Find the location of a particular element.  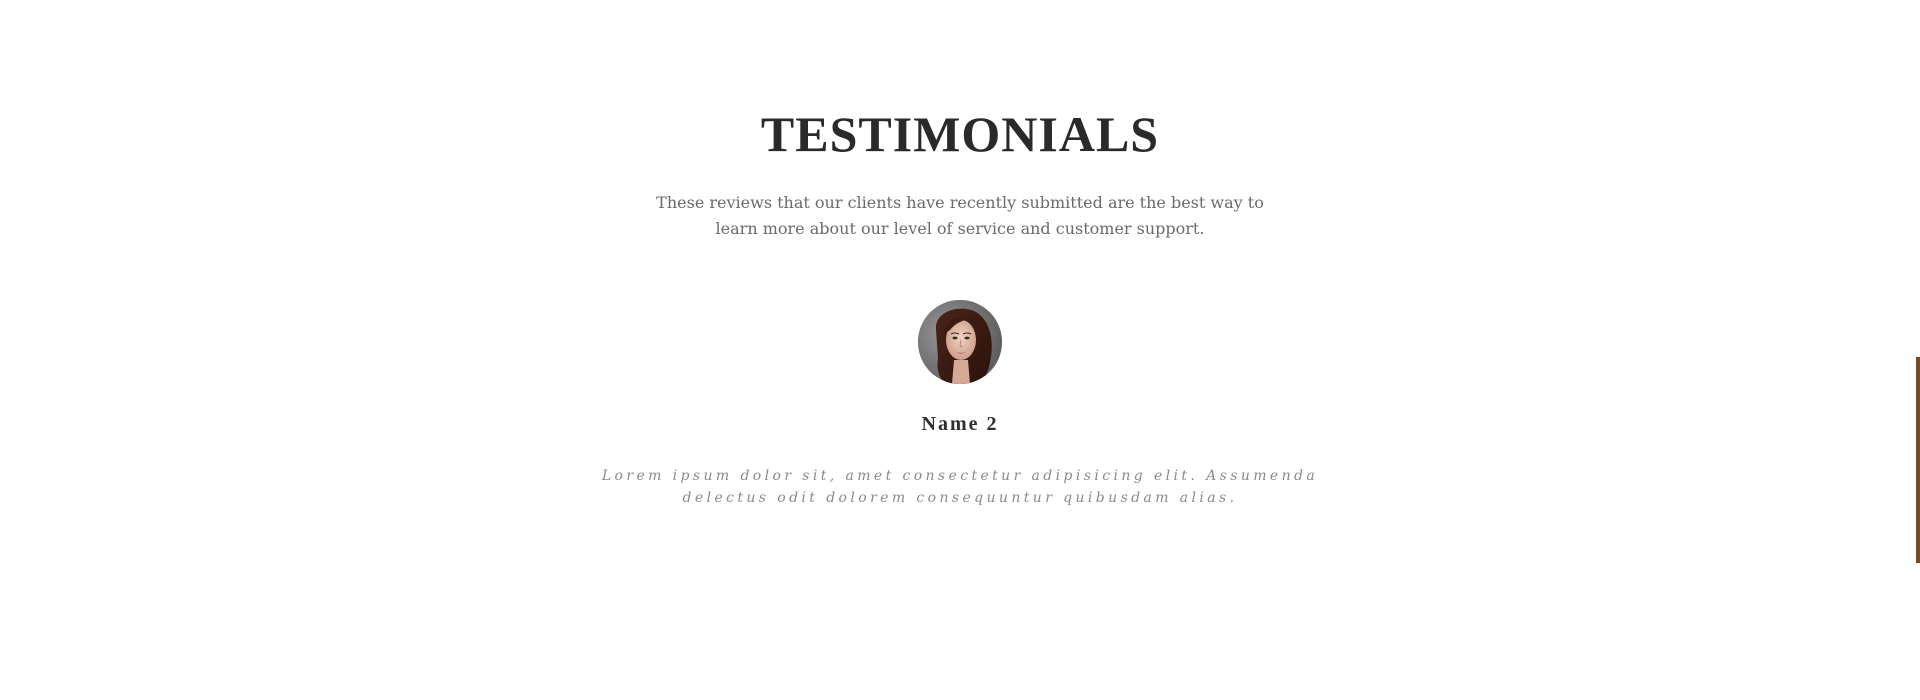

avatar is located at coordinates (960, 342).